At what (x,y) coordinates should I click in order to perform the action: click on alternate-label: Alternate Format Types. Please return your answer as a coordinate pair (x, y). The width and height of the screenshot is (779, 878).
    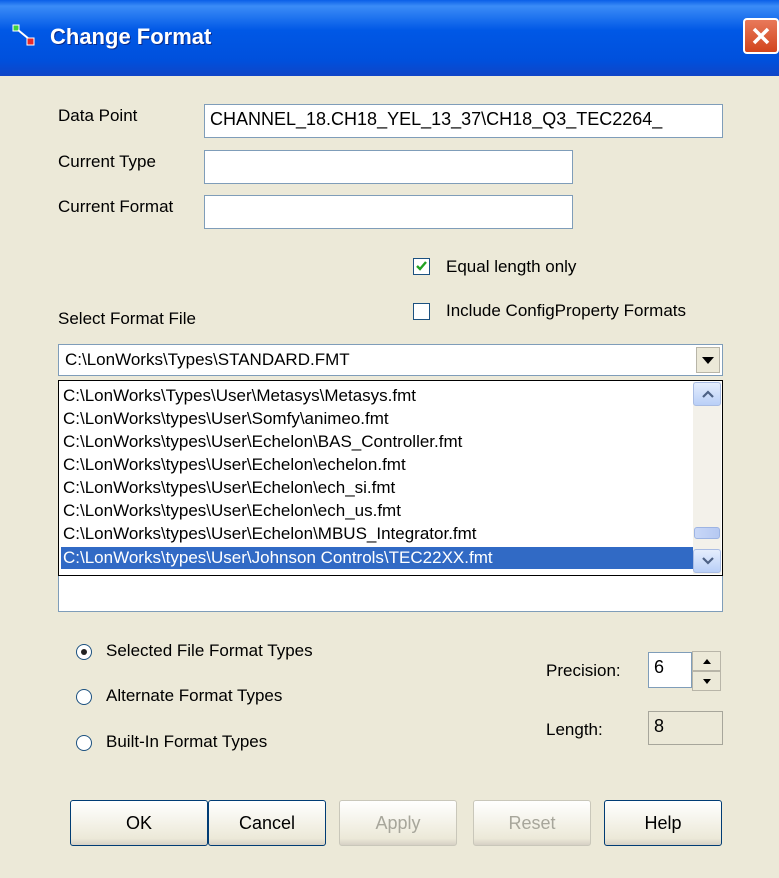
    Looking at the image, I should click on (194, 696).